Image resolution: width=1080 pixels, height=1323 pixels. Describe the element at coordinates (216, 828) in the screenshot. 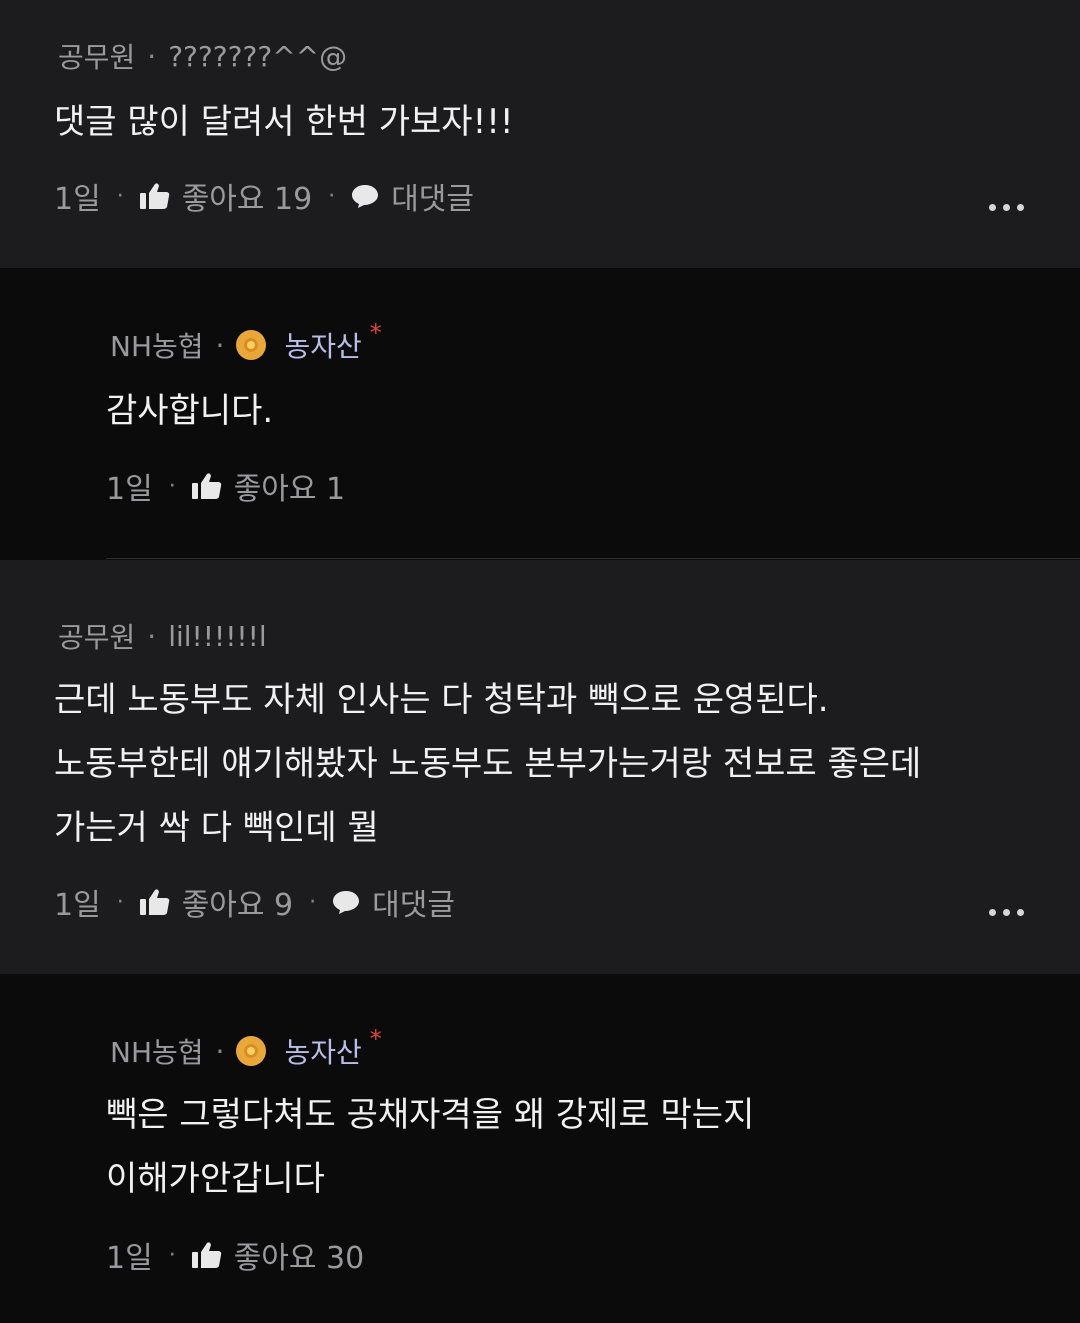

I see `comment-text-line: 가는거 싹 다 빽인데 뭘` at that location.